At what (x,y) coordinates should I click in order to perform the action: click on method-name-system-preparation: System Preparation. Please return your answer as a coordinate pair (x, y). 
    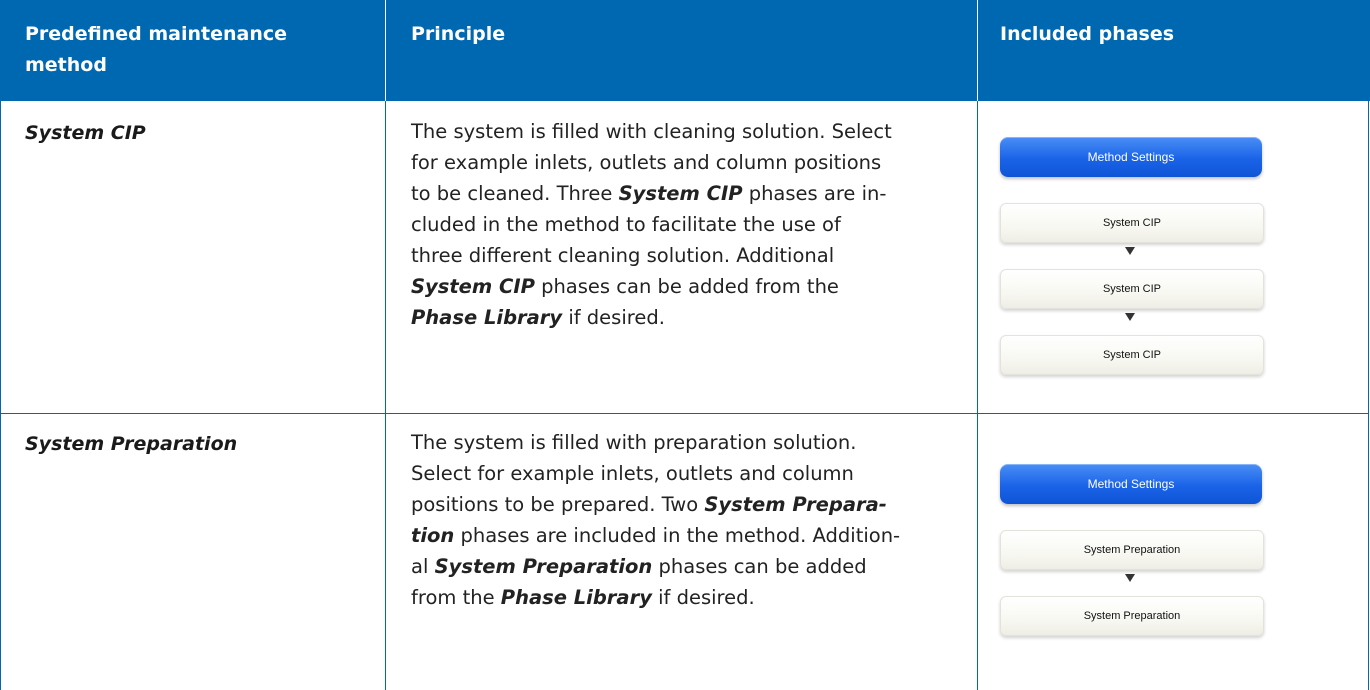
    Looking at the image, I should click on (131, 444).